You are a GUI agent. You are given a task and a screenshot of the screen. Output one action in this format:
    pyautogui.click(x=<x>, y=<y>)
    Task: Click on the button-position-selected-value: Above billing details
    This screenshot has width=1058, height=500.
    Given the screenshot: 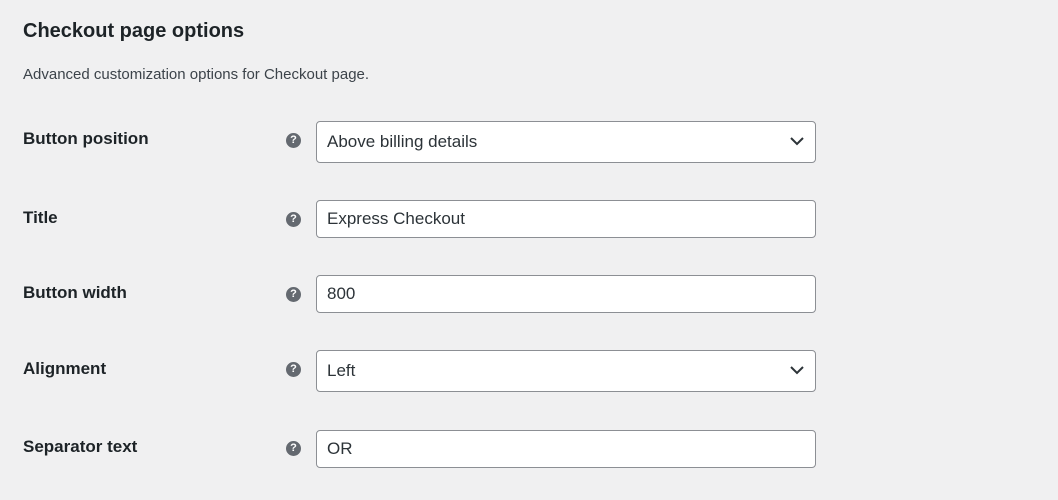 What is the action you would take?
    pyautogui.click(x=402, y=141)
    